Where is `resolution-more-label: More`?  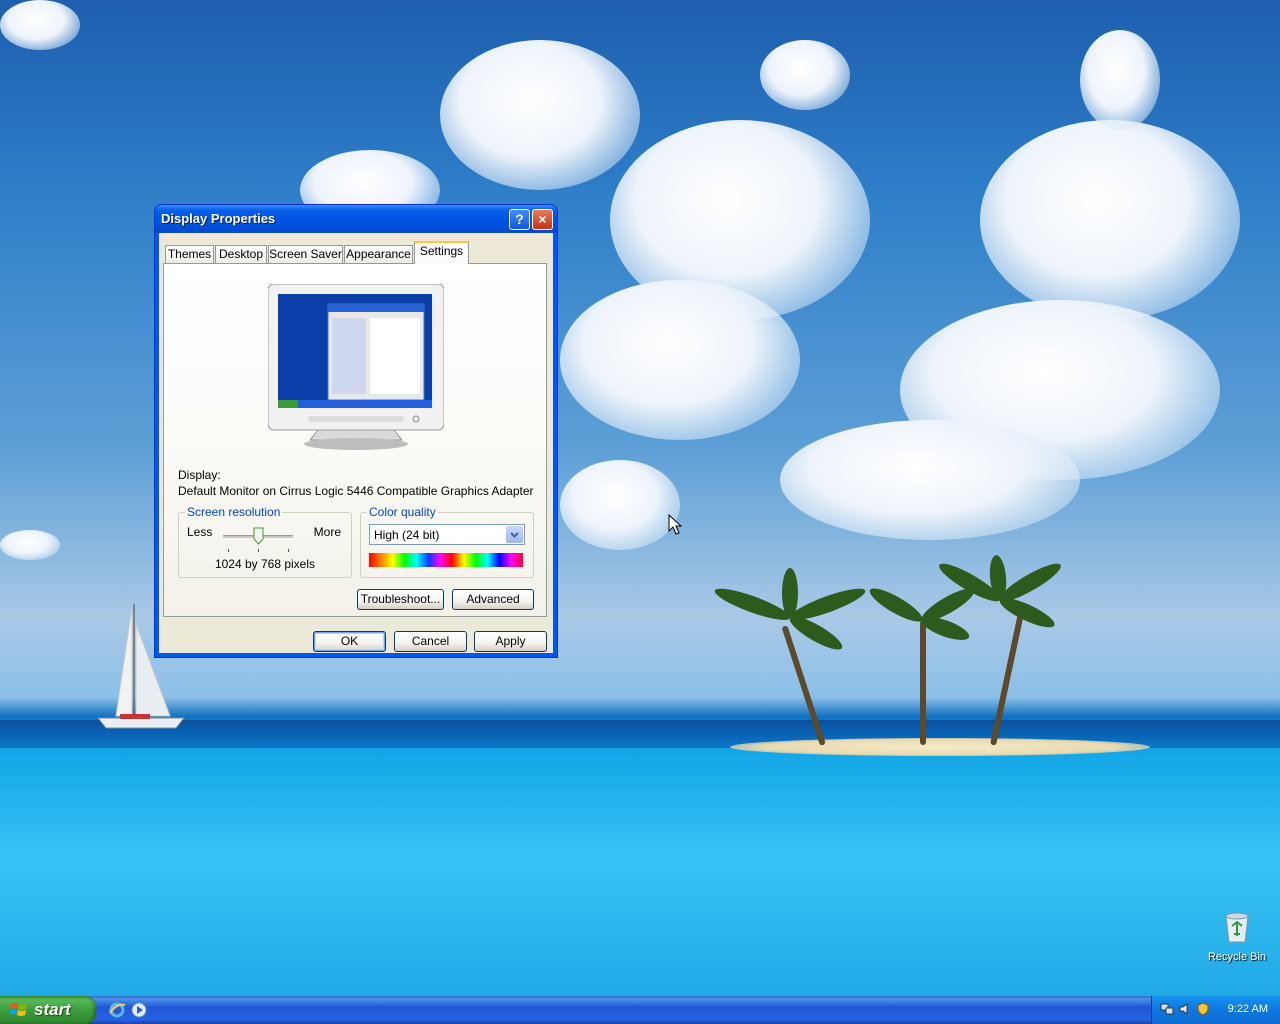 resolution-more-label: More is located at coordinates (327, 532).